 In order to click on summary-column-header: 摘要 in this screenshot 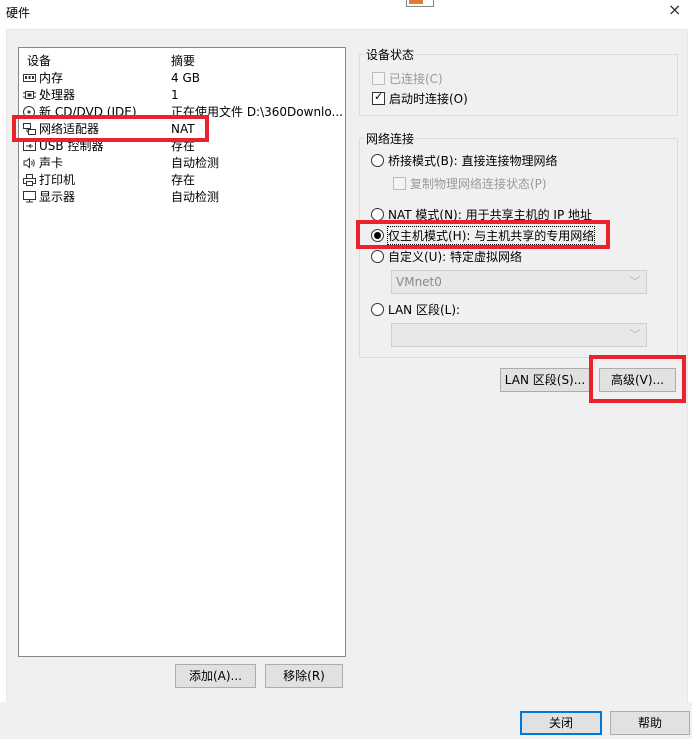, I will do `click(183, 60)`.